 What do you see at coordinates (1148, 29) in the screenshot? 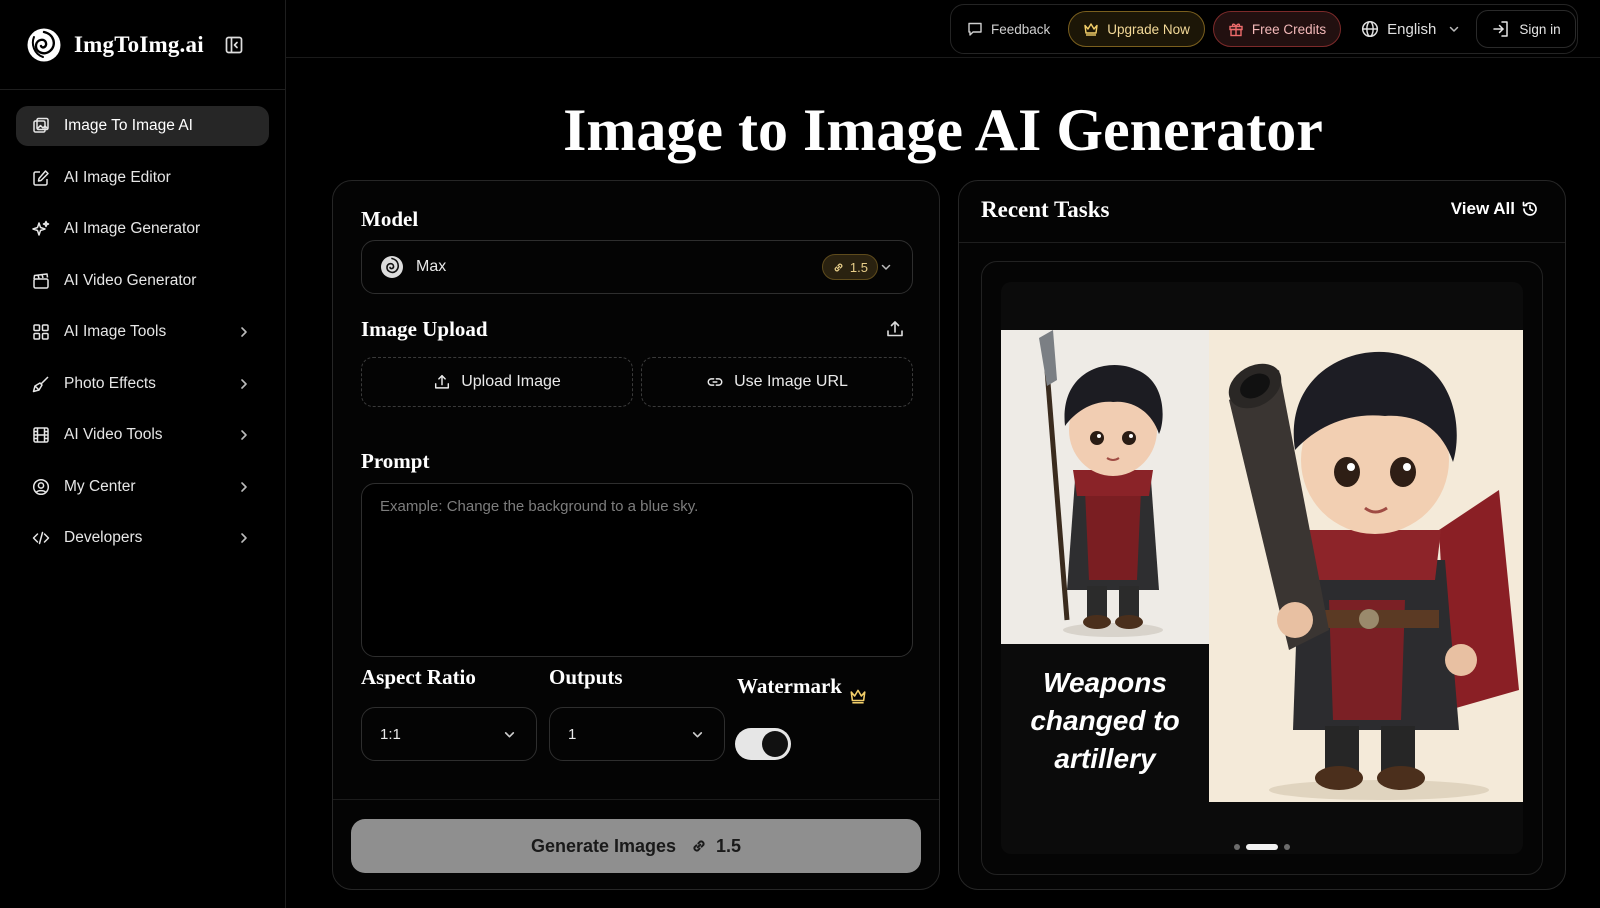
I see `upgrade-label: Upgrade Now` at bounding box center [1148, 29].